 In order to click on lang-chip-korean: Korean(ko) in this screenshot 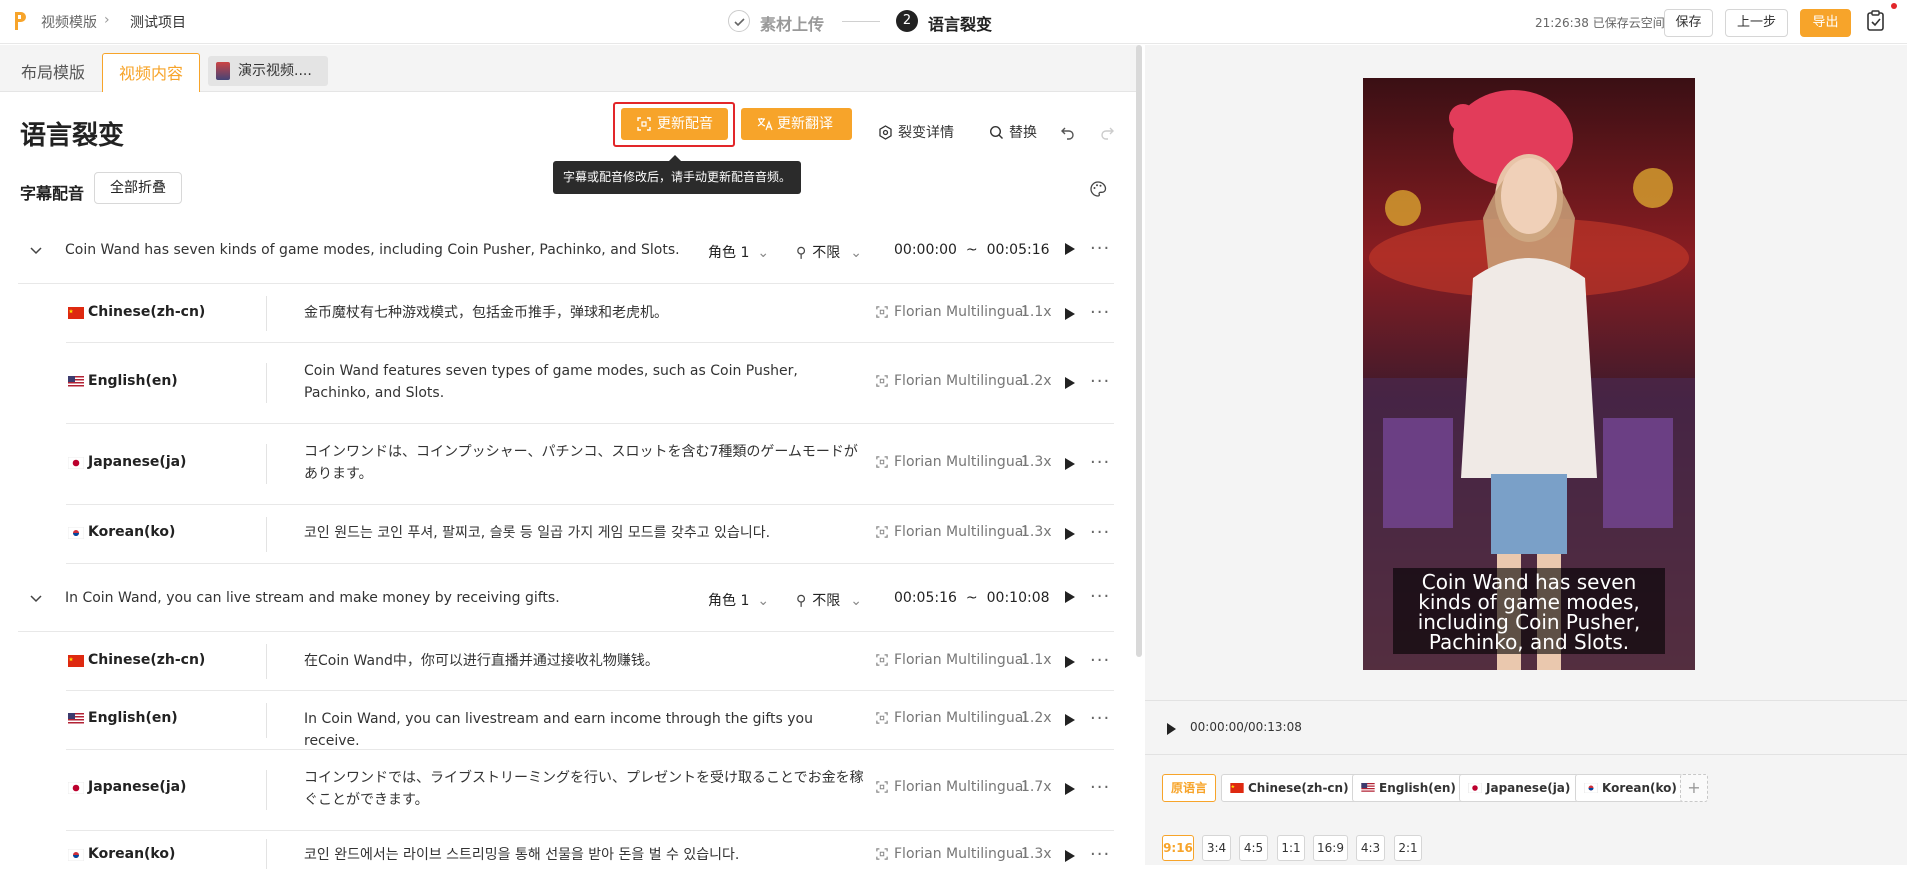, I will do `click(1630, 788)`.